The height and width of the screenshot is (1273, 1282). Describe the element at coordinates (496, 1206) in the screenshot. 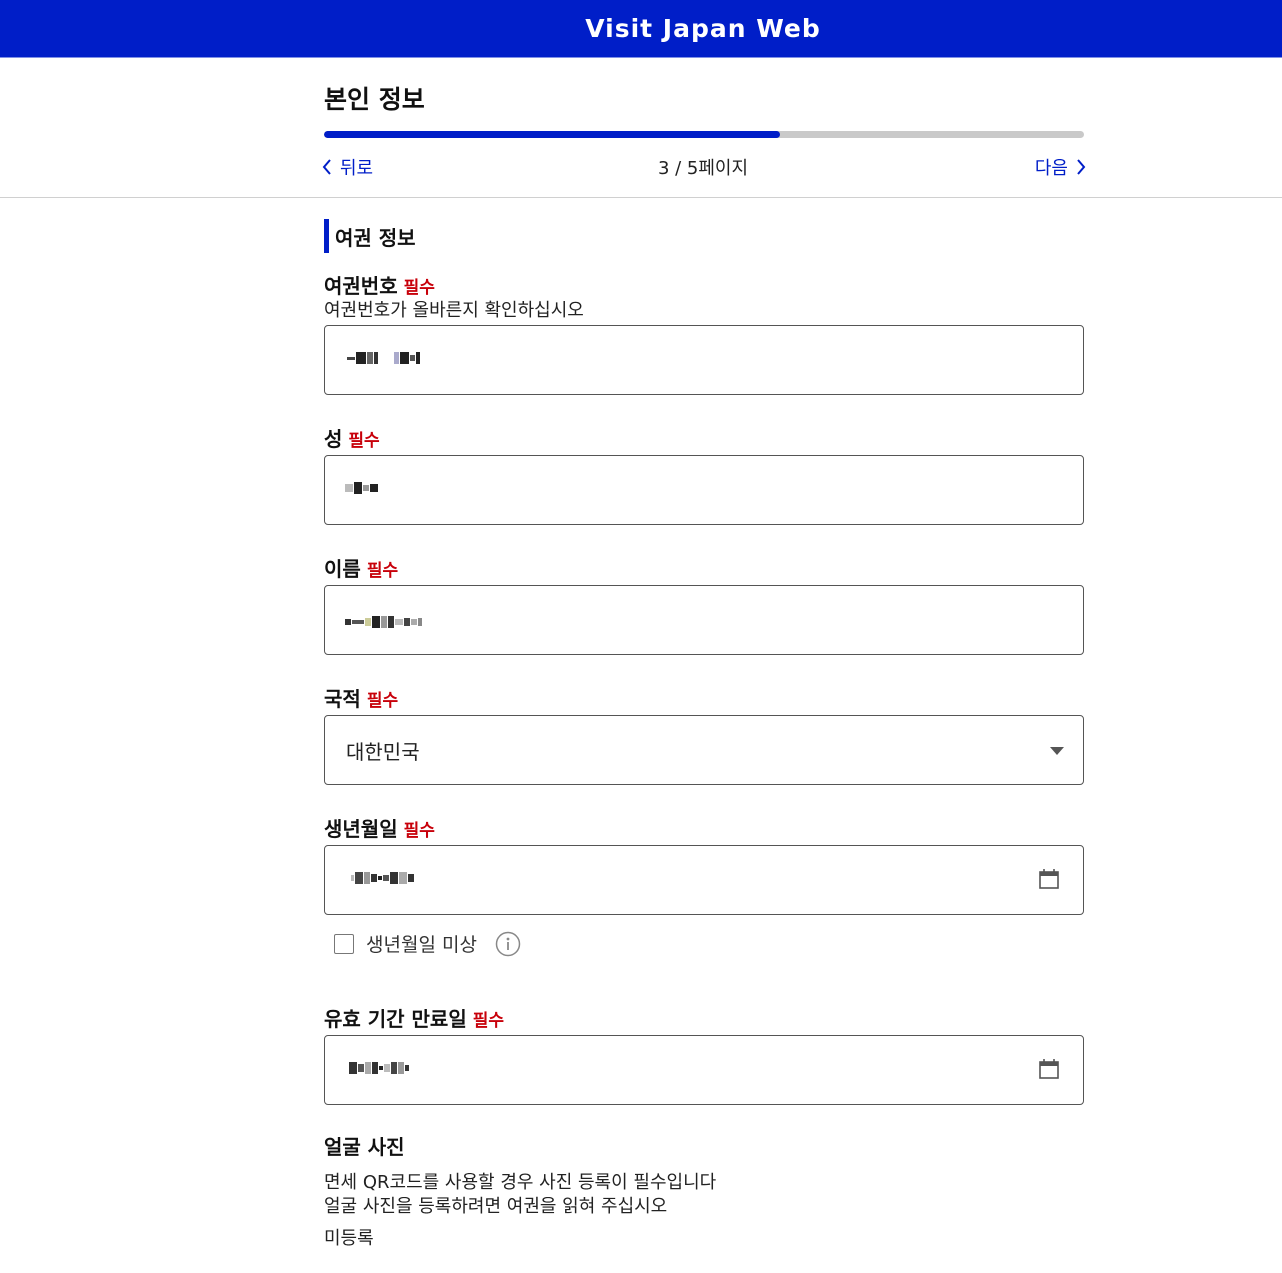

I see `face-photo-note-2: 얼굴 사진을 등록하려면 여권을 읽혀 주십시오` at that location.